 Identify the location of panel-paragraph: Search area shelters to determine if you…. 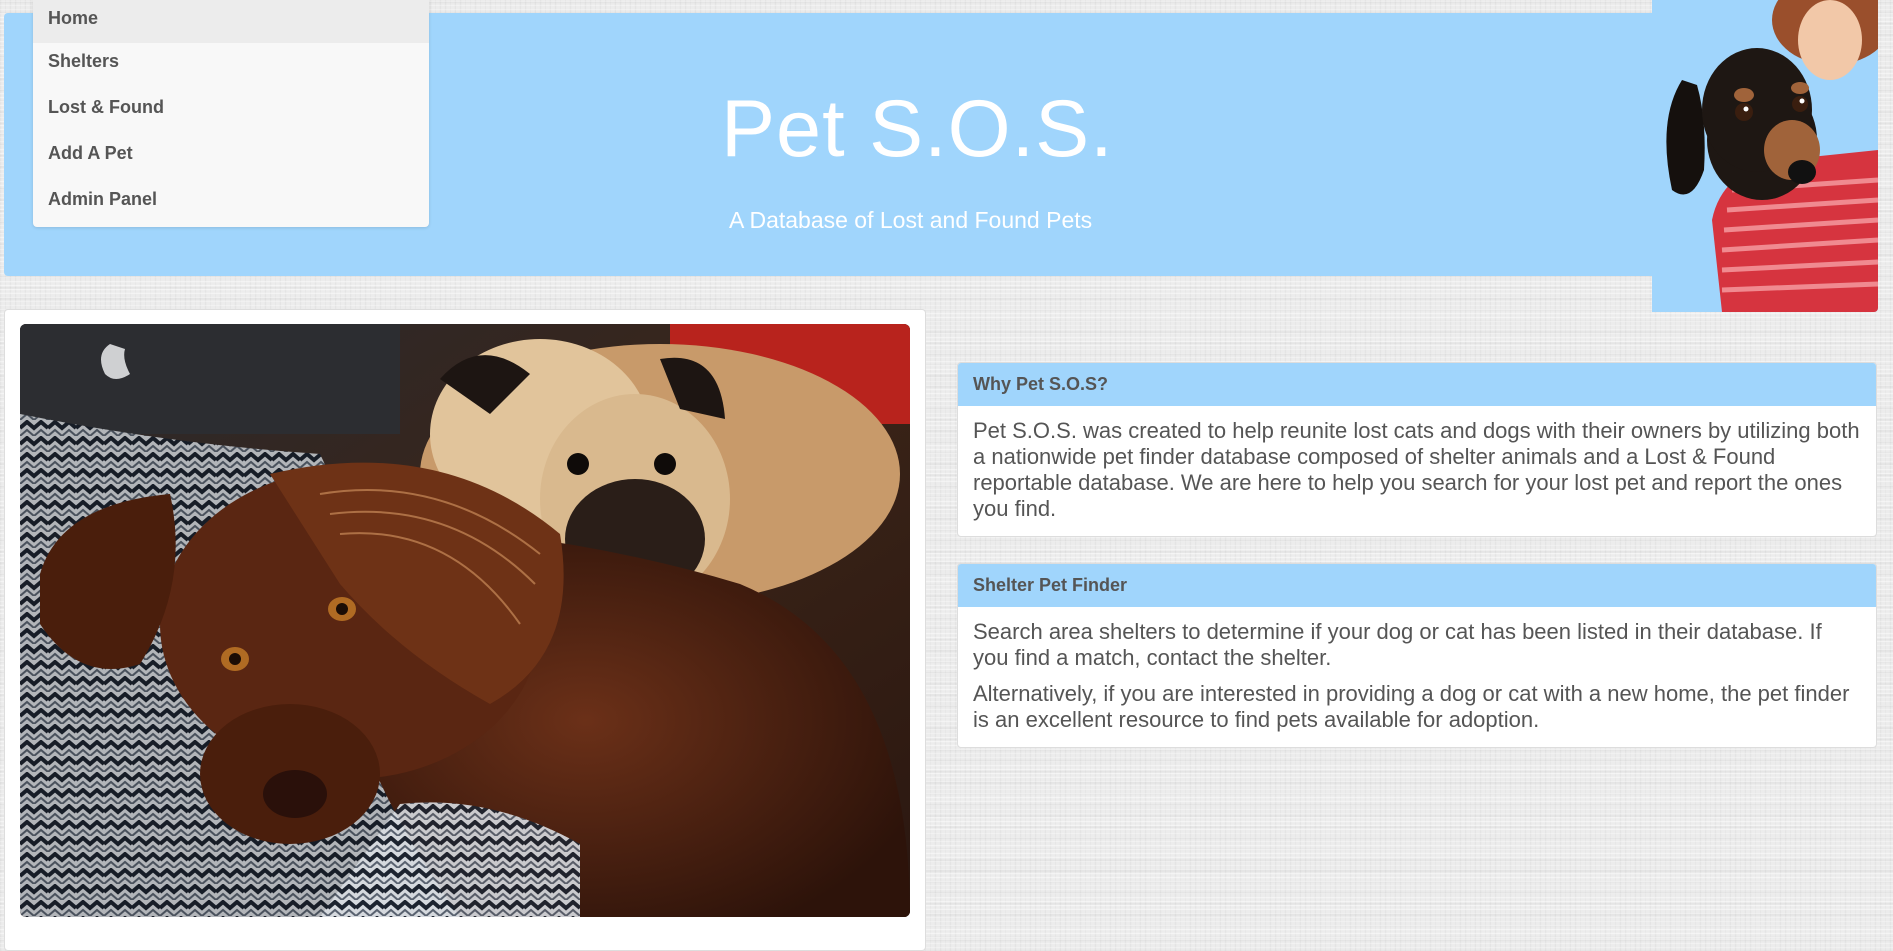
(1397, 644).